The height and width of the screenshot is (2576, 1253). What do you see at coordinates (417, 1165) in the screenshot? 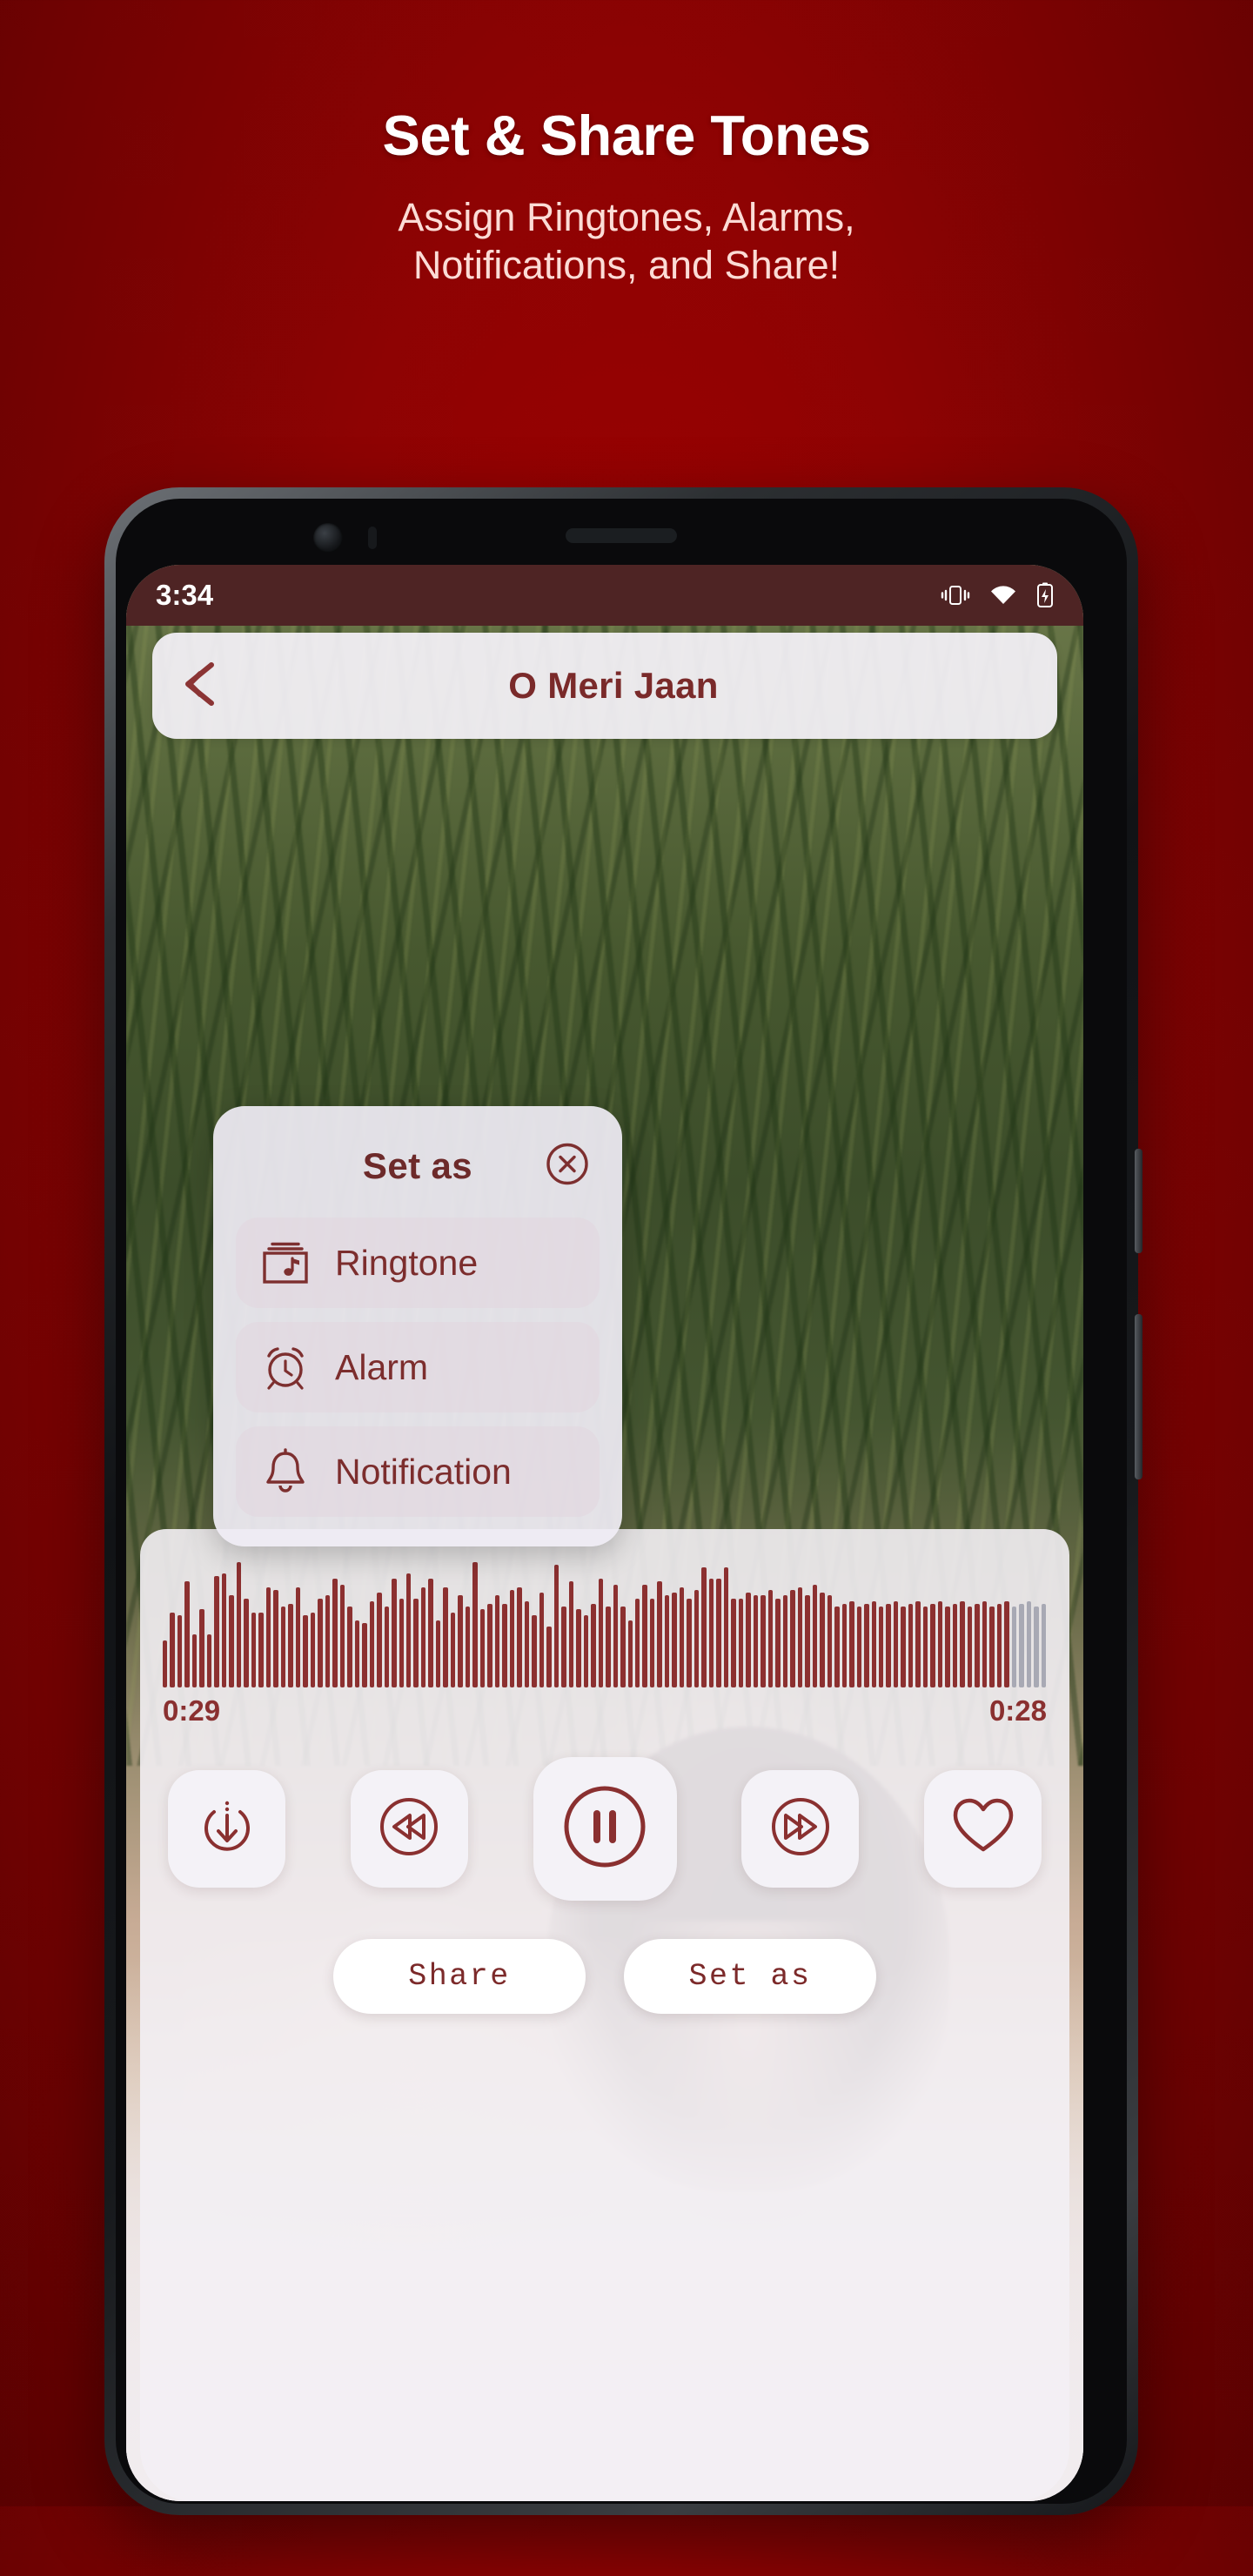
I see `dialog-title: Set as` at bounding box center [417, 1165].